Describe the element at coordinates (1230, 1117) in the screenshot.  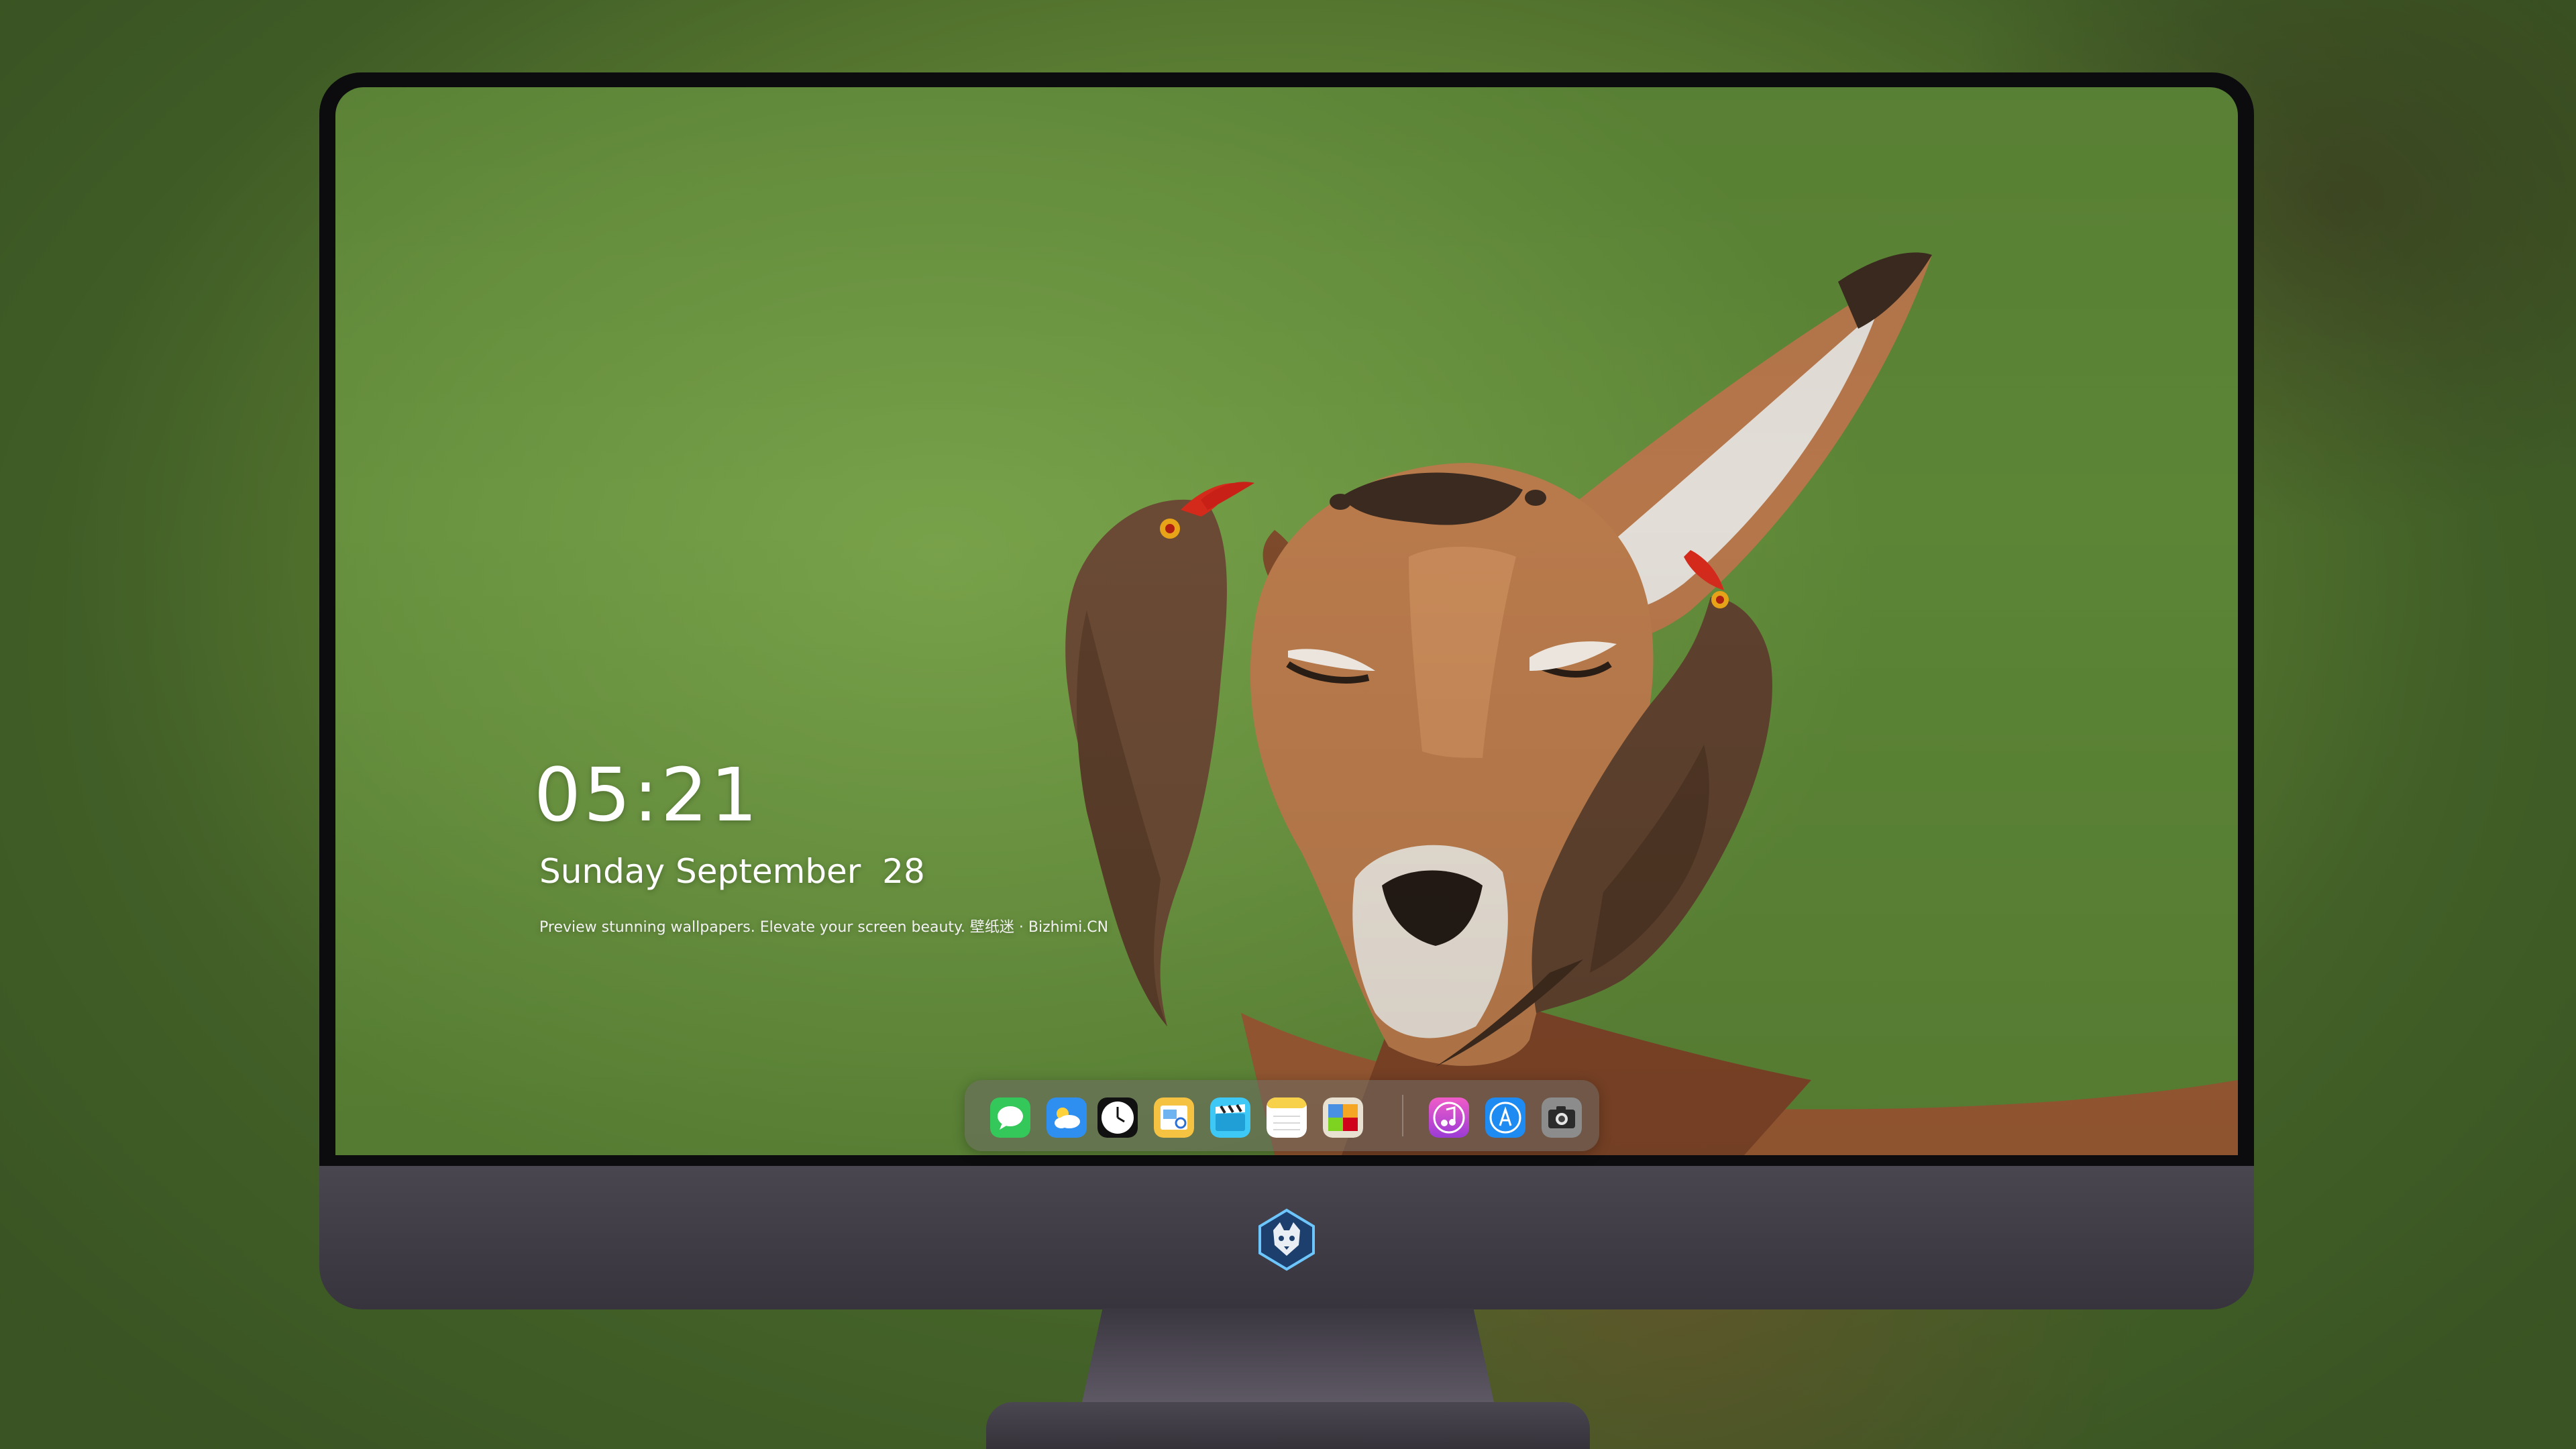
I see `claquette-icon` at that location.